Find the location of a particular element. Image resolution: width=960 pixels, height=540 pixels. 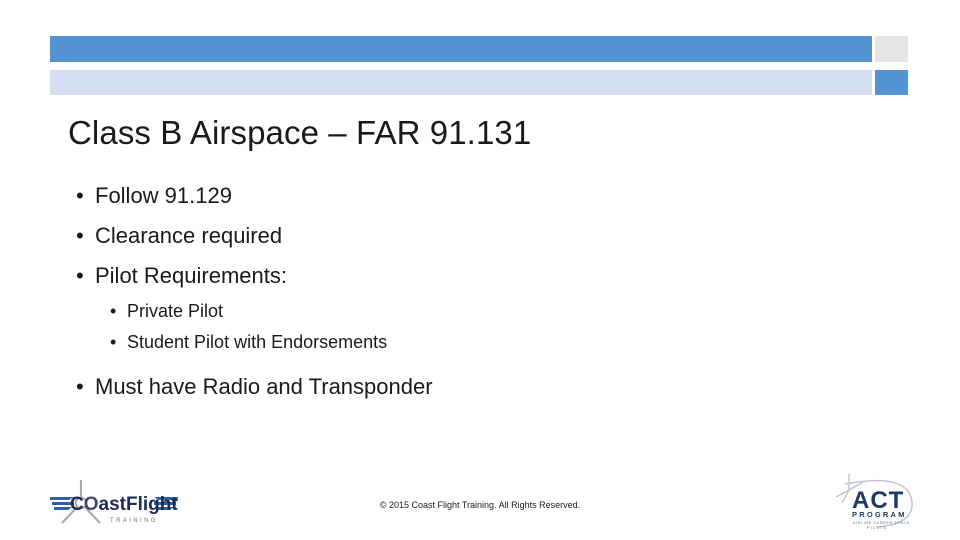

bullet-item-level1: • Must have Radio and Transponder is located at coordinates (475, 387).